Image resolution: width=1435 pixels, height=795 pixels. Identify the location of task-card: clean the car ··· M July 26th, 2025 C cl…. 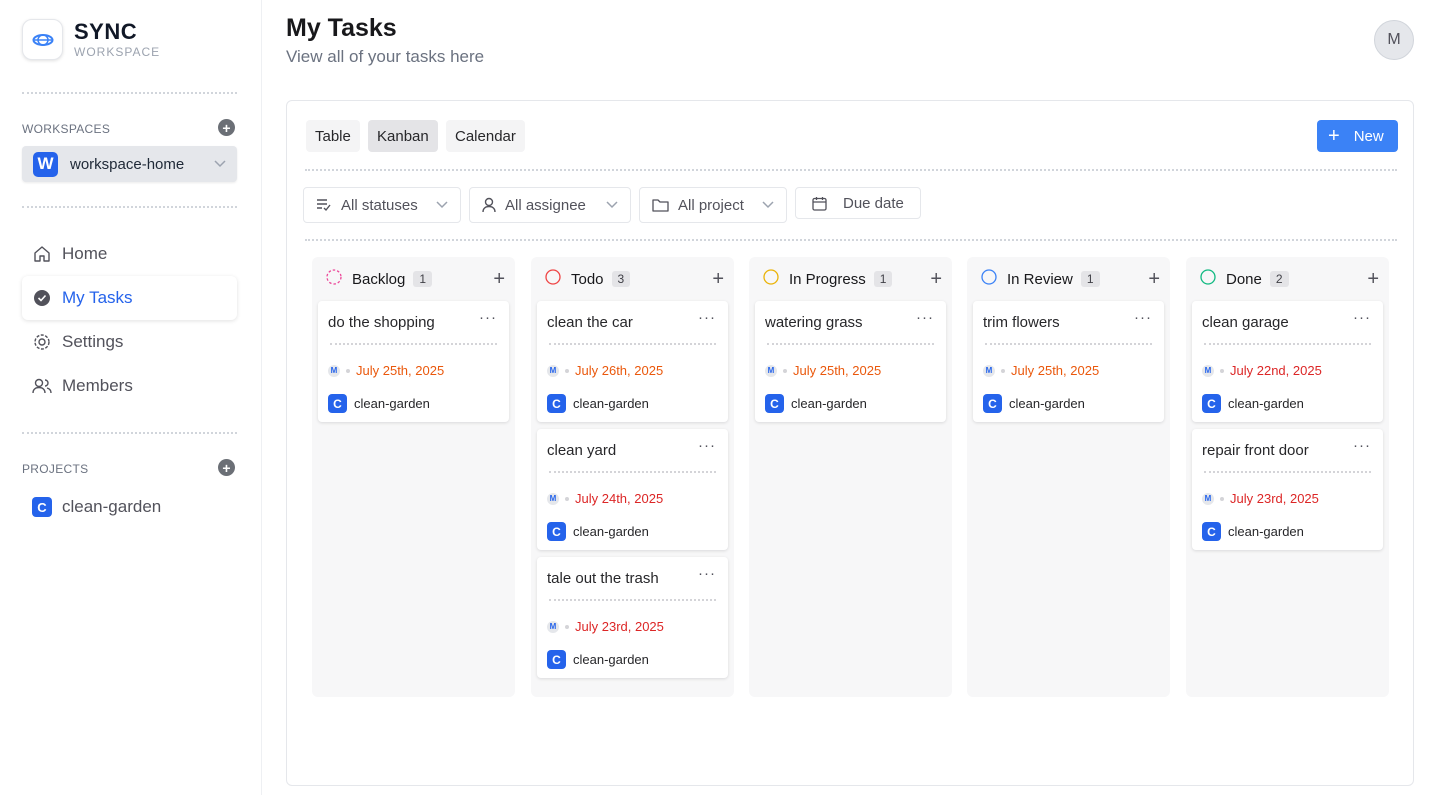
(632, 361).